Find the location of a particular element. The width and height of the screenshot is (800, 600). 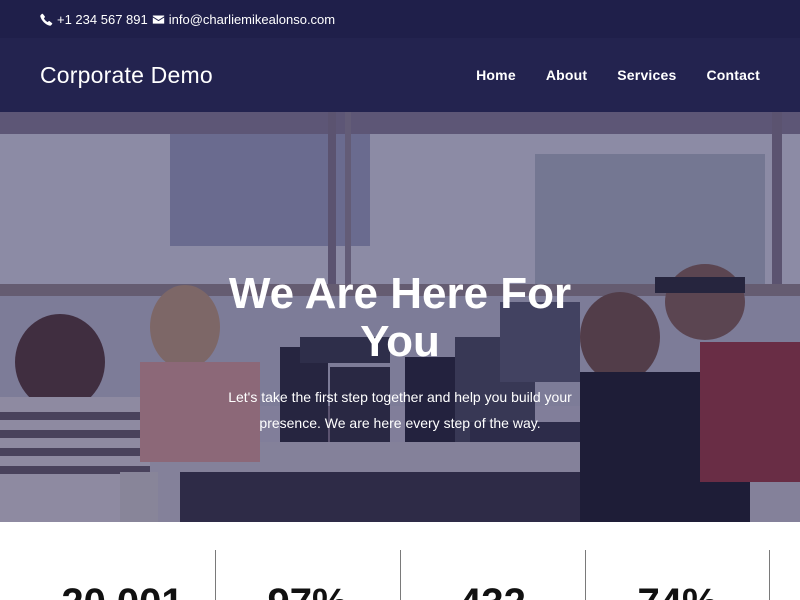

stat-card: 20,001 is located at coordinates (122, 575).